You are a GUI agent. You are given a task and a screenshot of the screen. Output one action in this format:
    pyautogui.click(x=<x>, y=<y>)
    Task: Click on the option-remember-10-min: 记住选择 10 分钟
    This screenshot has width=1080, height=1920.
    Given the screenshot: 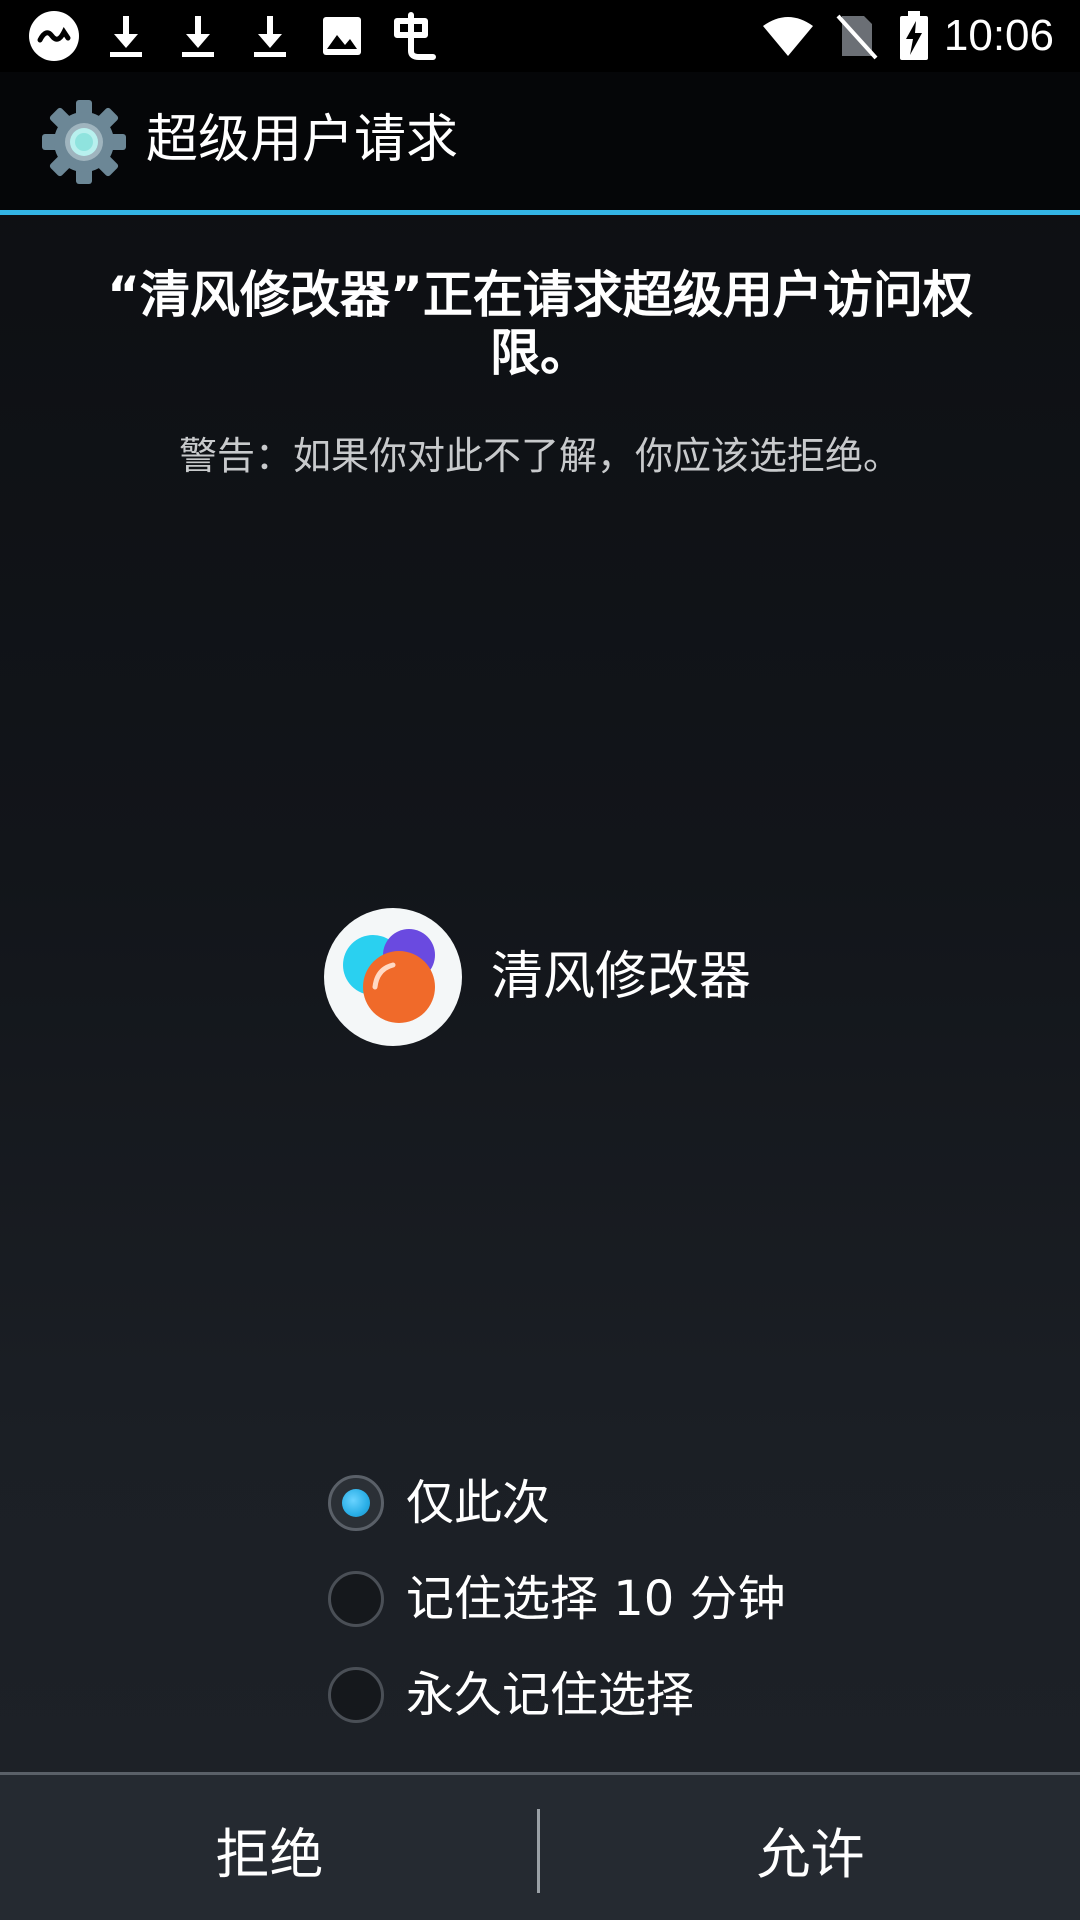 What is the action you would take?
    pyautogui.click(x=557, y=1599)
    